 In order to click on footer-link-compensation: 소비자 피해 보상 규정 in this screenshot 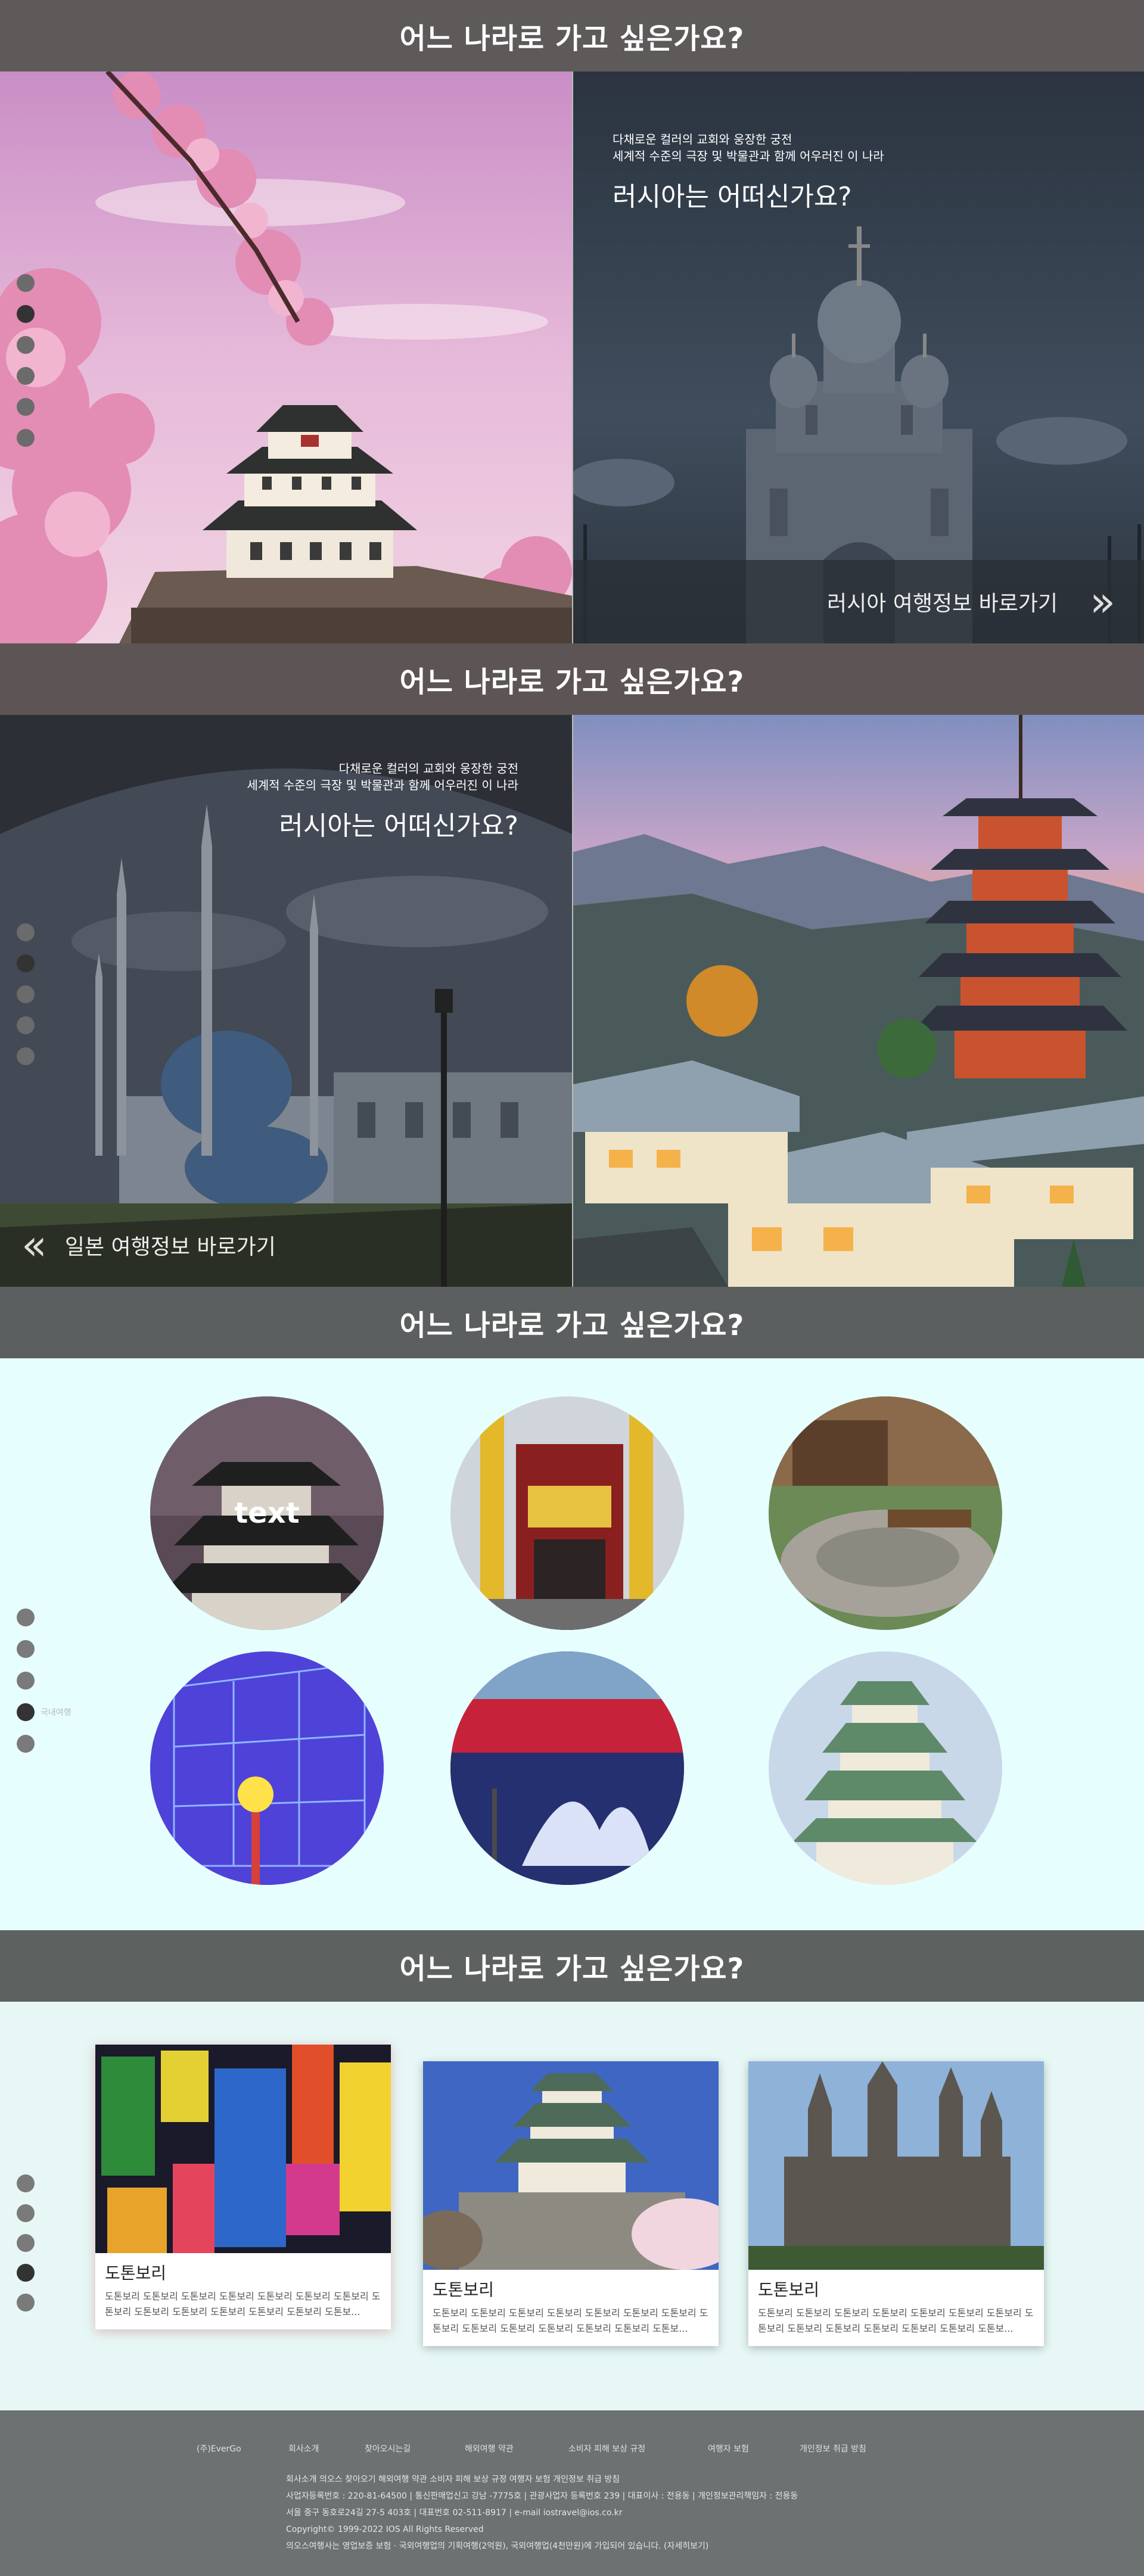, I will do `click(638, 2448)`.